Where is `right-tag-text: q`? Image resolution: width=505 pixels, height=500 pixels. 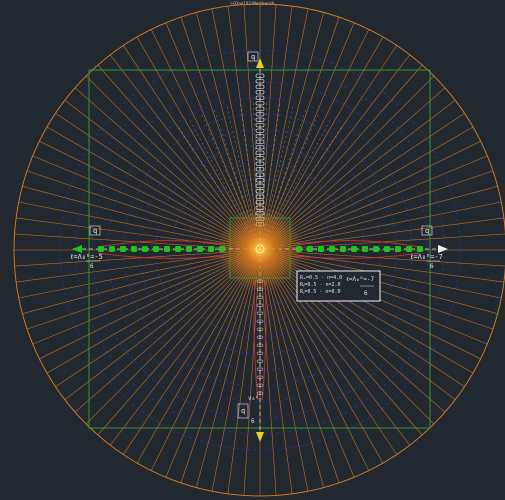 right-tag-text: q is located at coordinates (427, 231).